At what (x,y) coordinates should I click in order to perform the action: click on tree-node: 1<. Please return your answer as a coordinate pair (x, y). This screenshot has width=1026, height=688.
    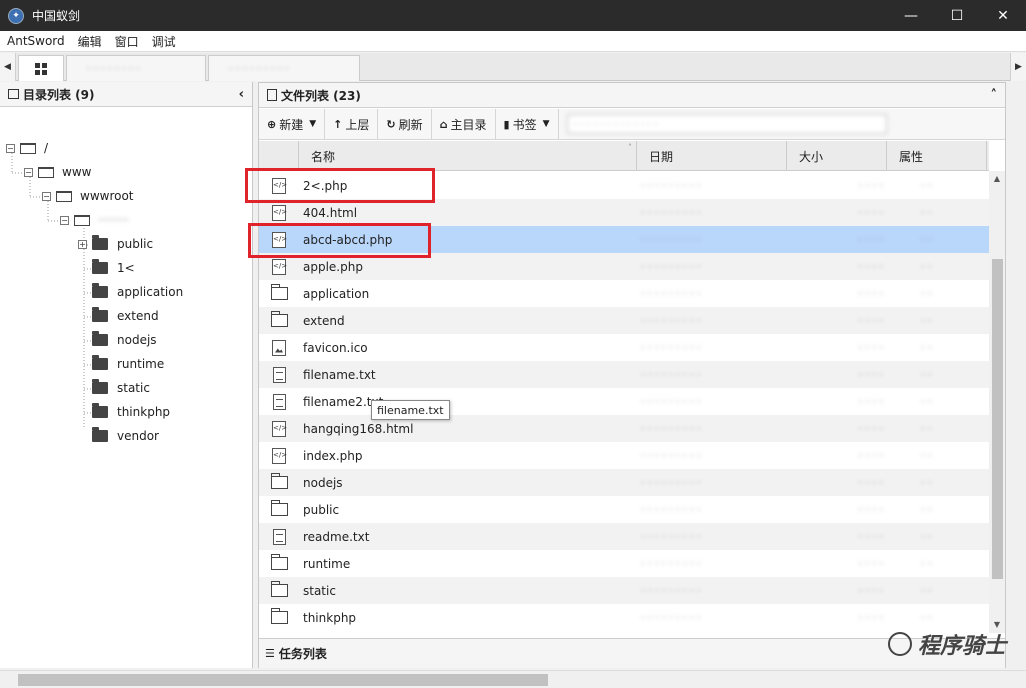
    Looking at the image, I should click on (106, 268).